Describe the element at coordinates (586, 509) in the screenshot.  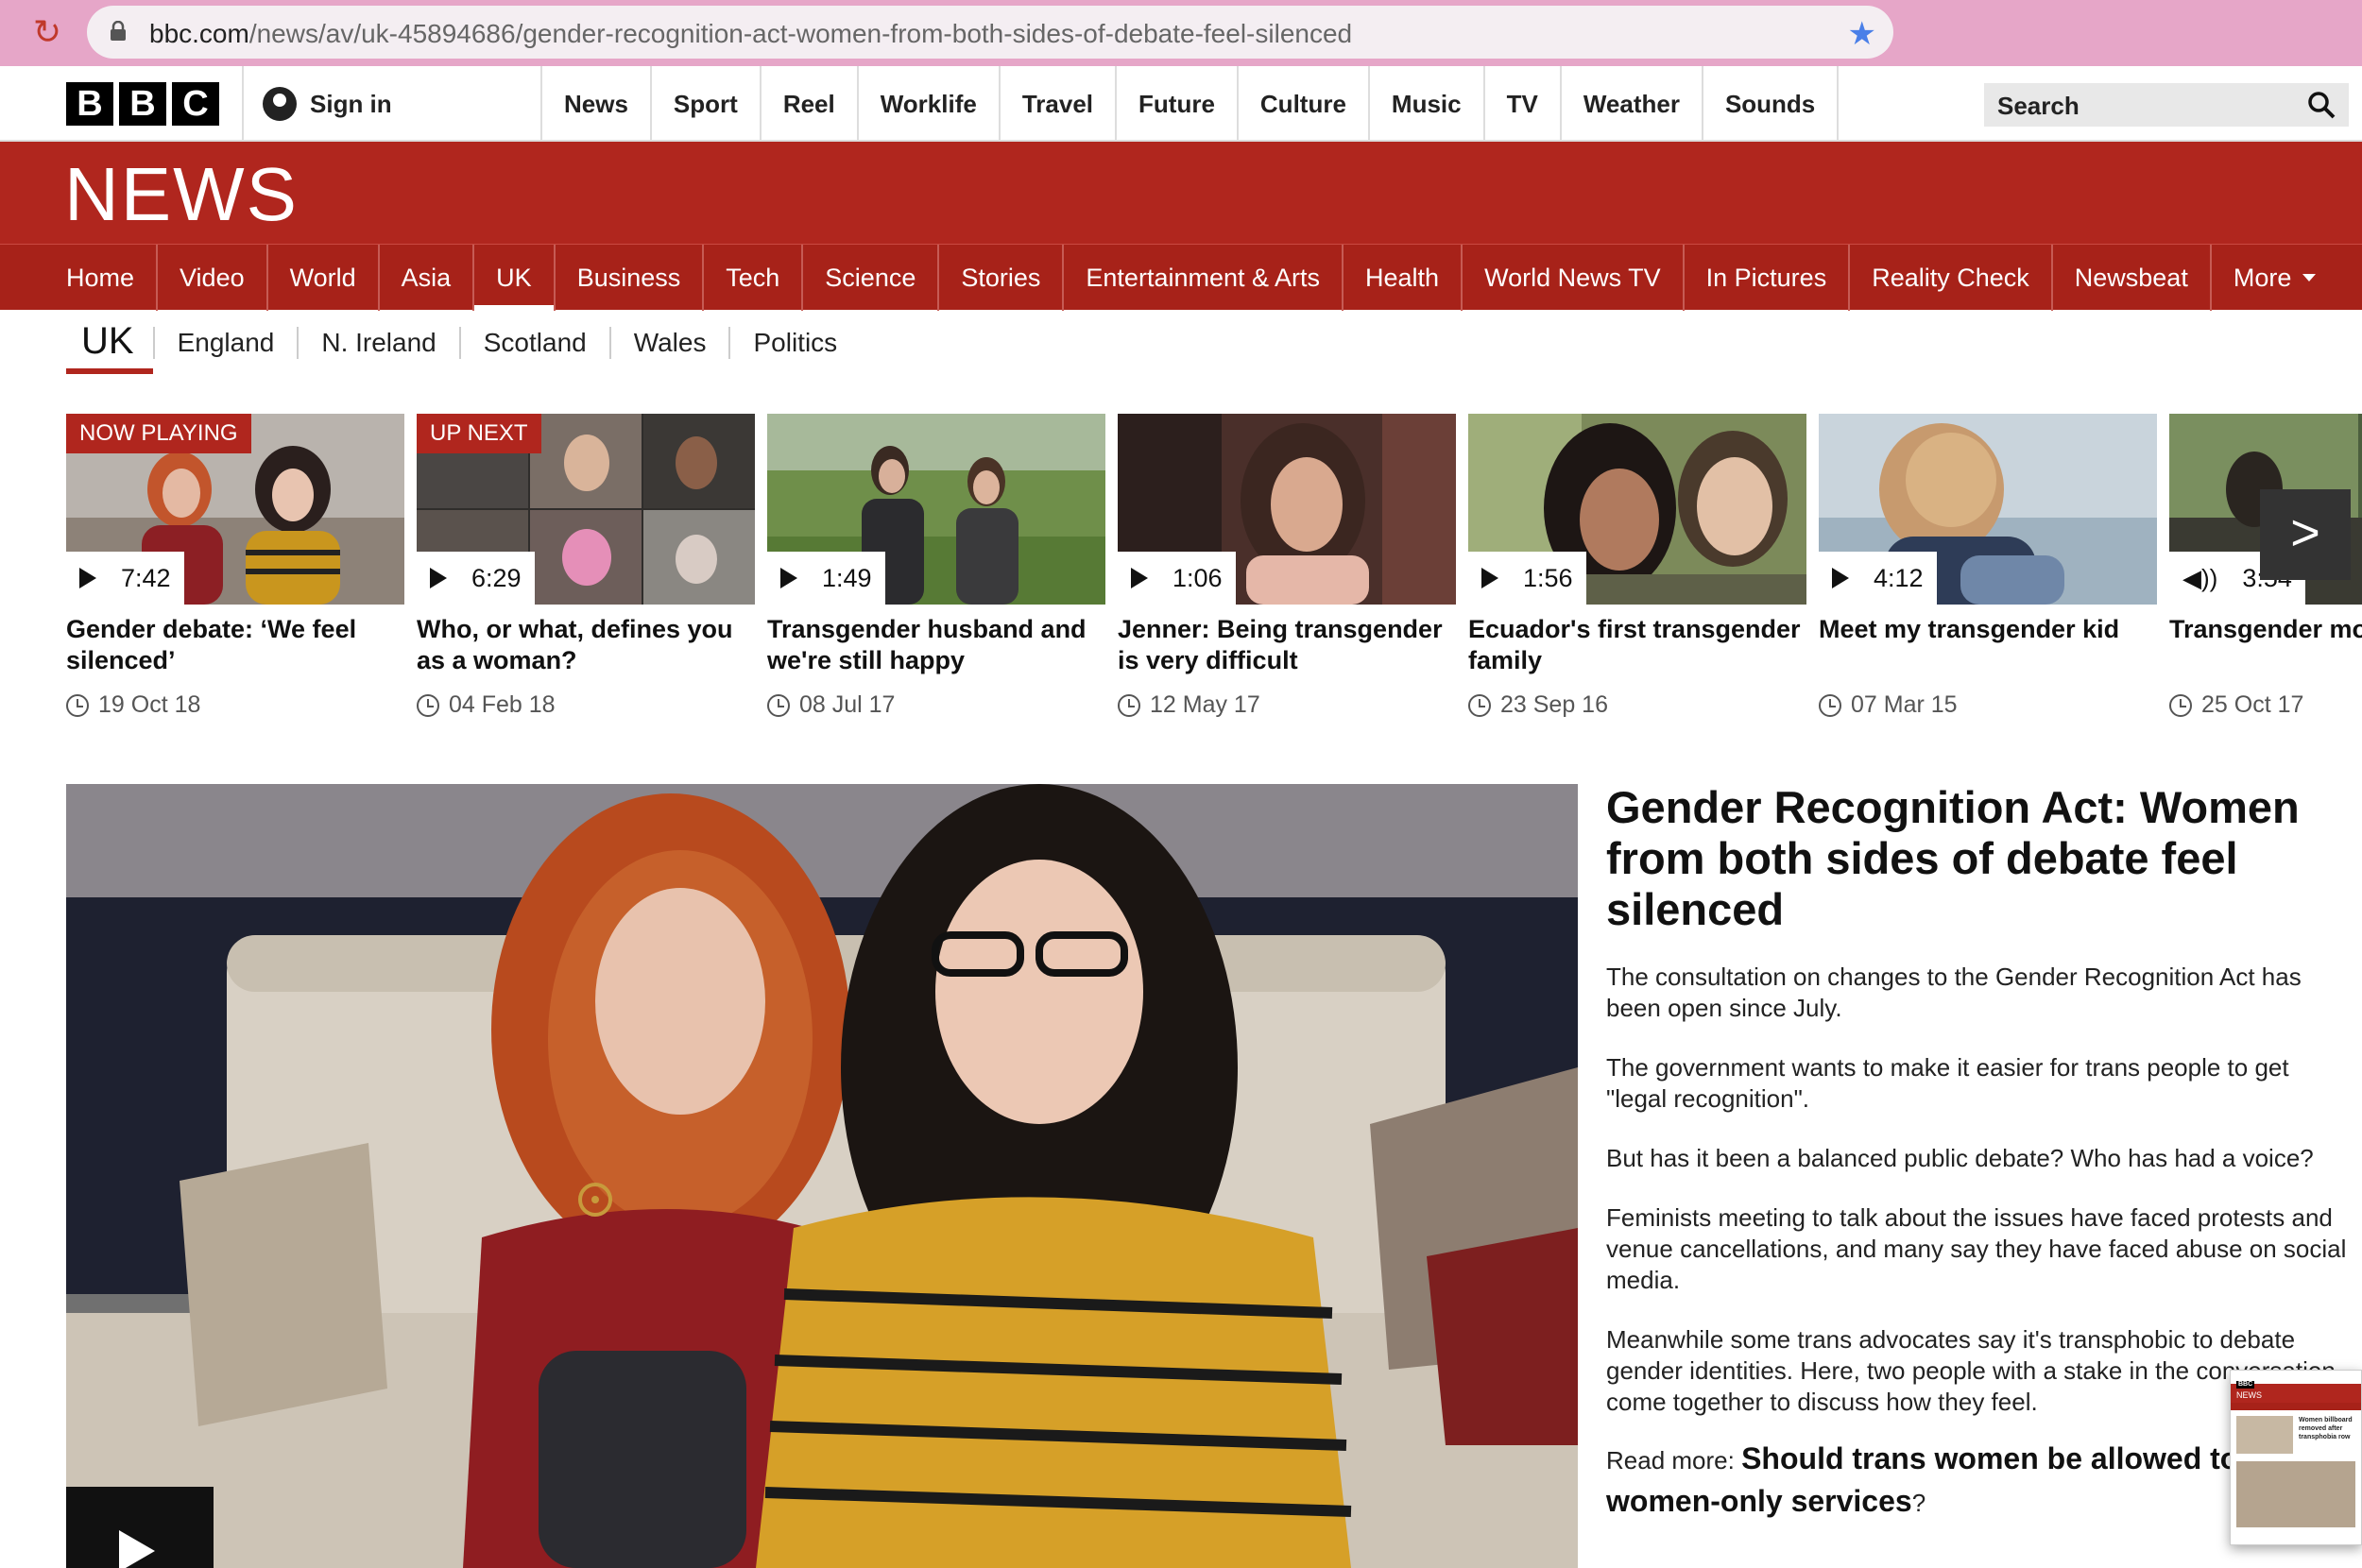
I see `video-thumbnail: UP NEXT 6:29` at that location.